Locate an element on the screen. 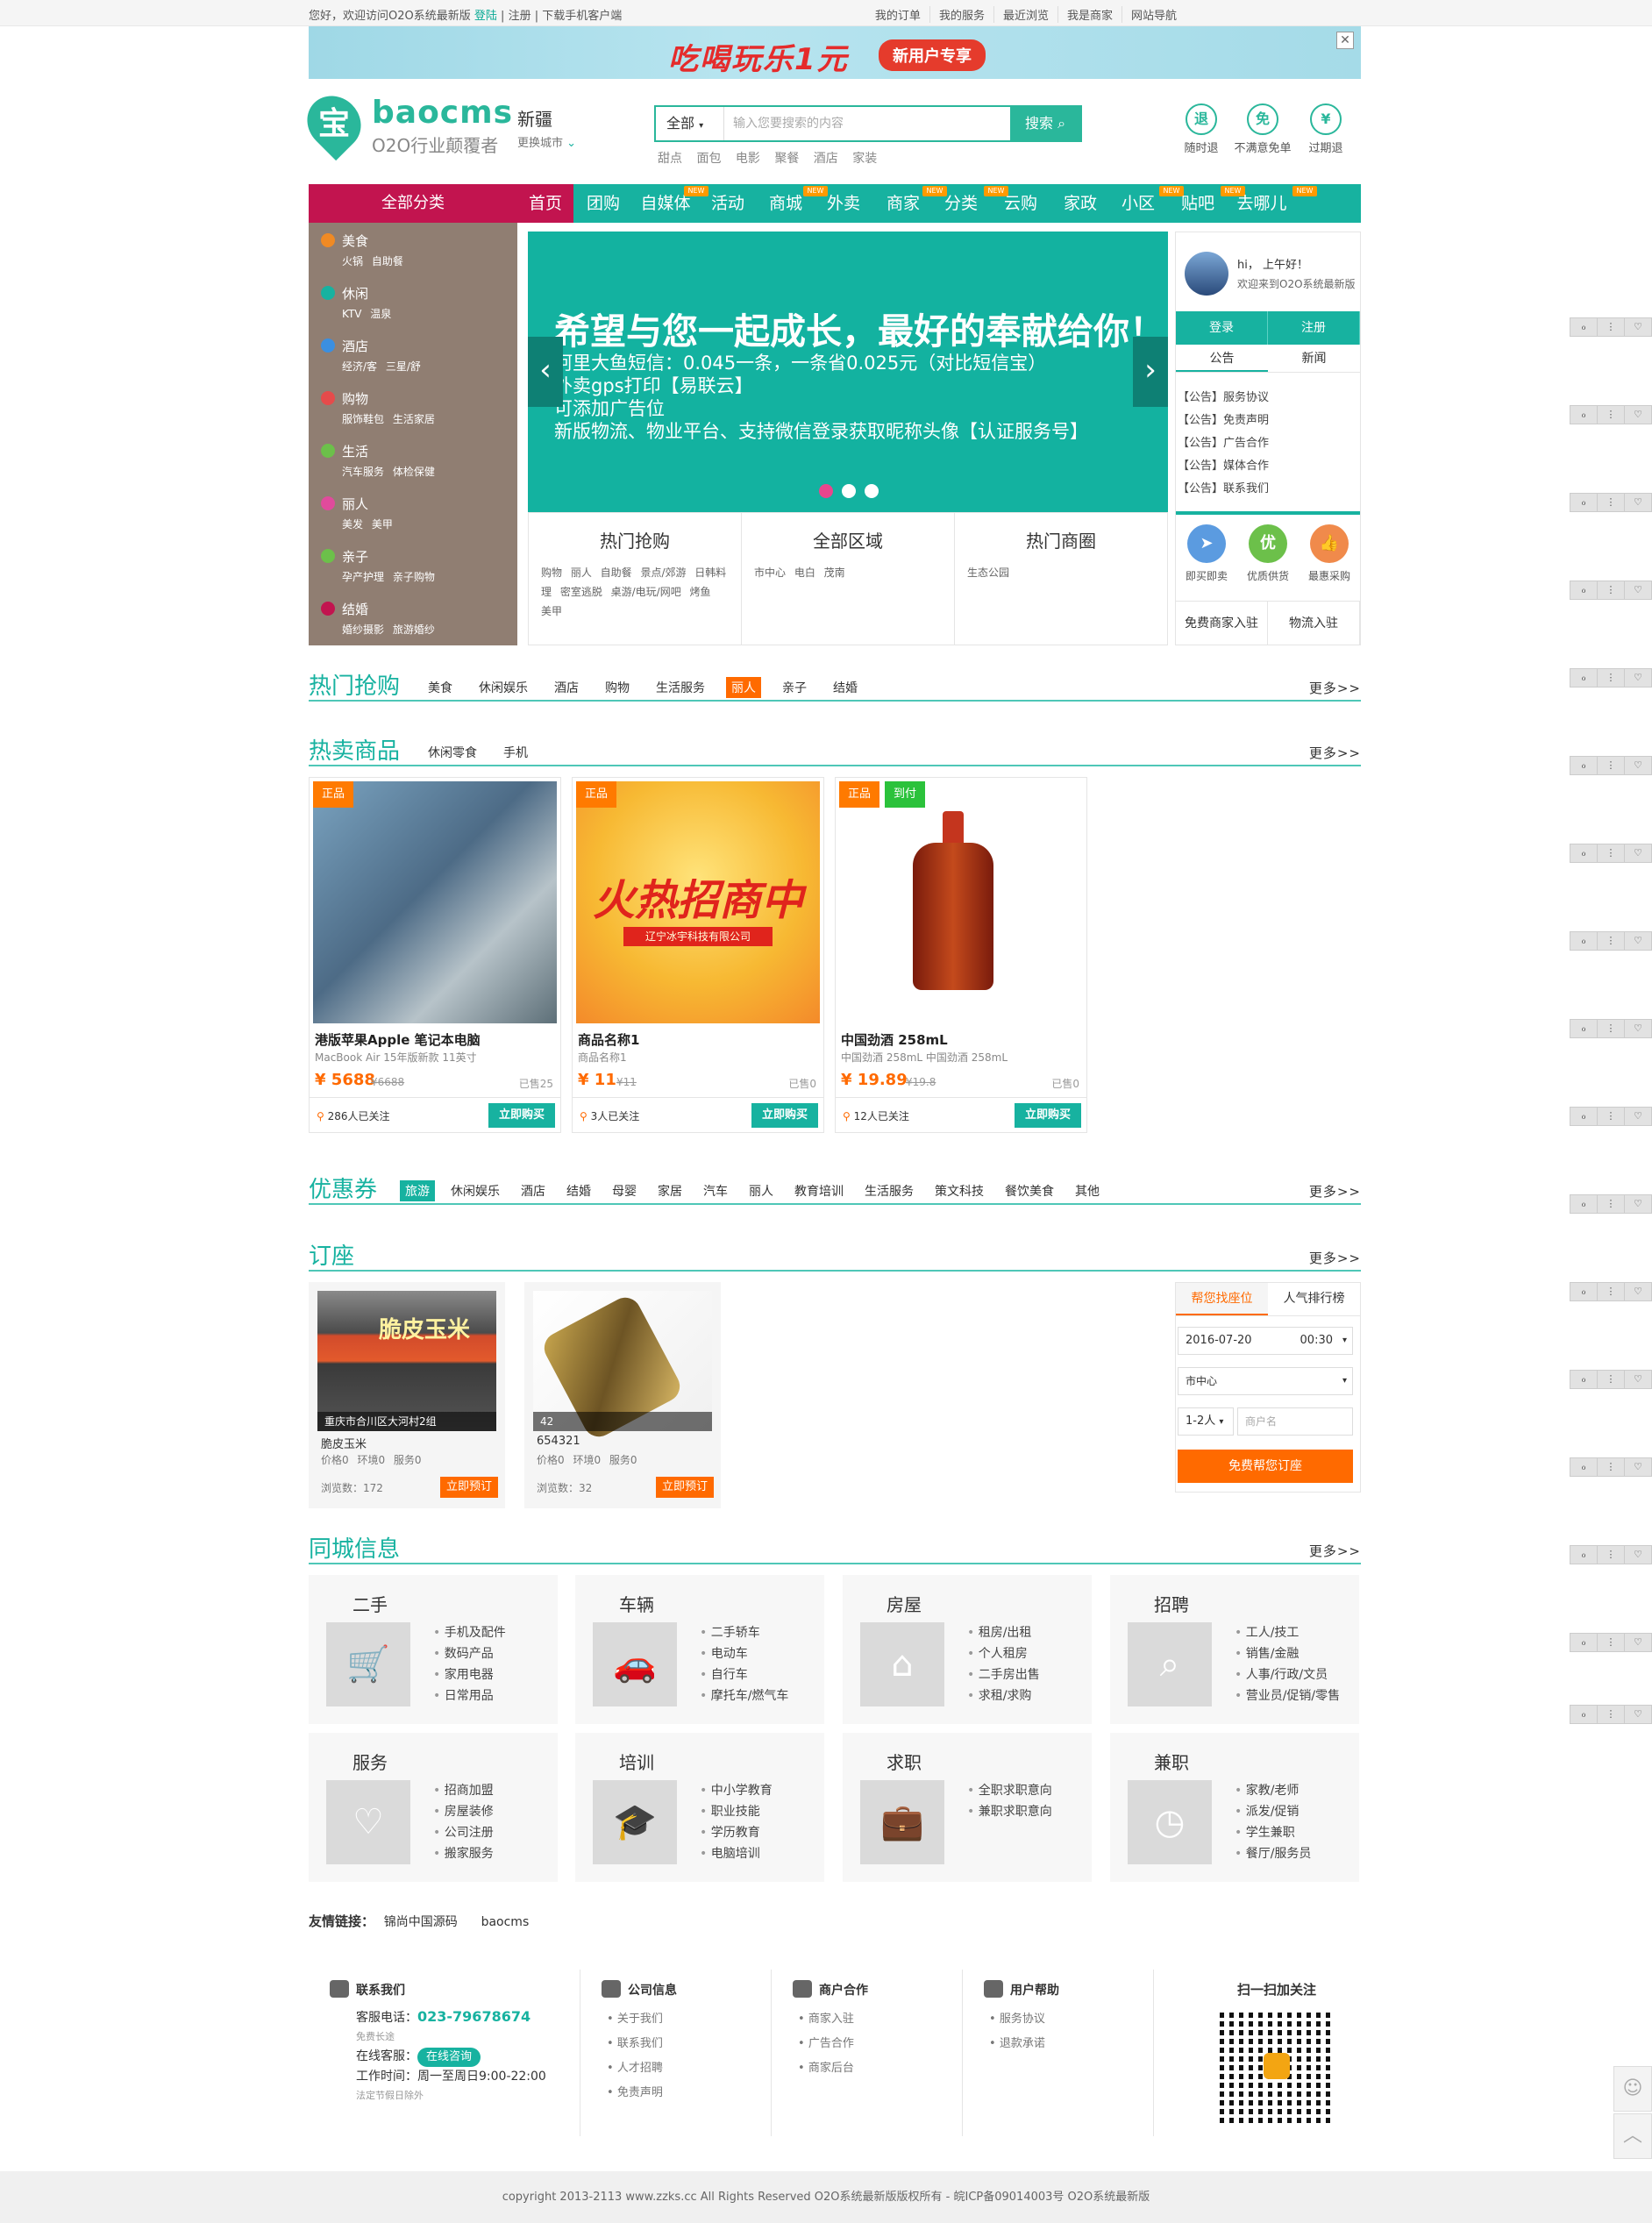 The image size is (1652, 2223). product-name: 中国劲酒 258mL is located at coordinates (894, 1039).